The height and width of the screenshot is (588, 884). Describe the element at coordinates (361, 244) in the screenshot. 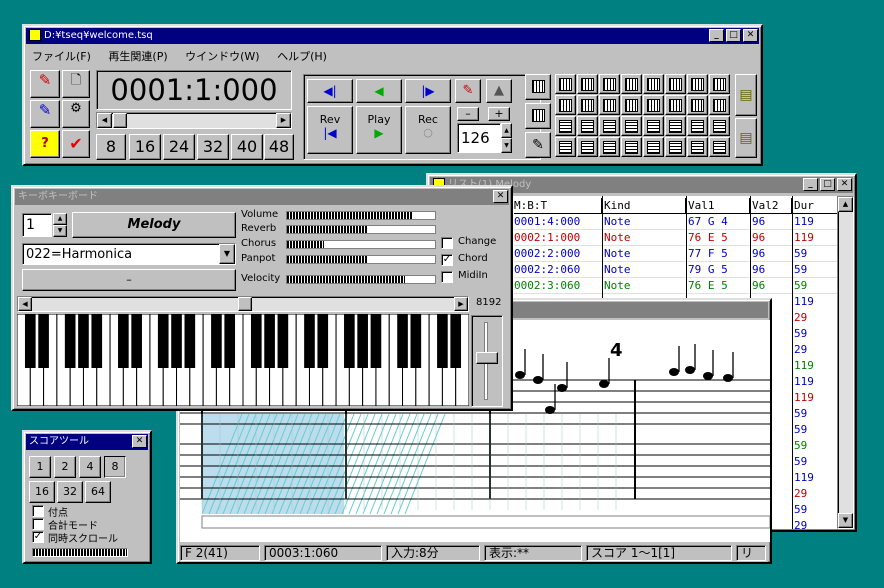

I see `slider-chorus` at that location.